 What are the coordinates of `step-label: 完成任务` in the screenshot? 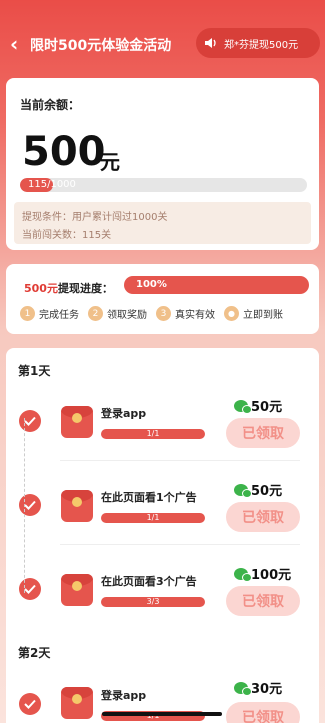 It's located at (59, 315).